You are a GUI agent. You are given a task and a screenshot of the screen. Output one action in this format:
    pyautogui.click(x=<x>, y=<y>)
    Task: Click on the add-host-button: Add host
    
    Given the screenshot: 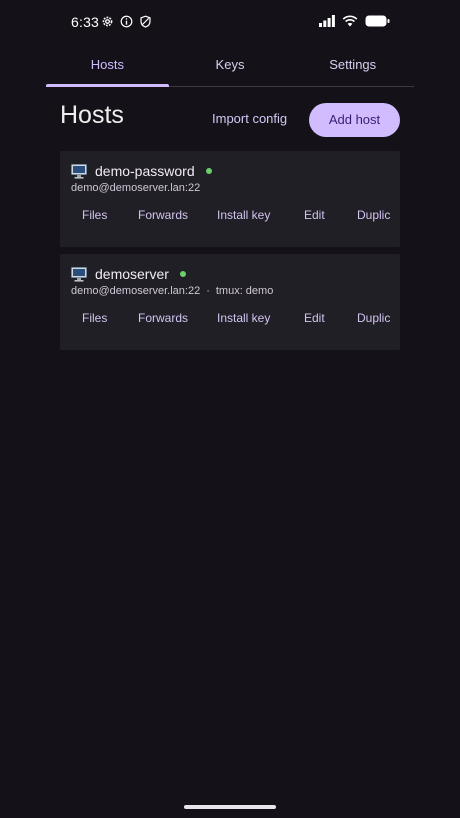 What is the action you would take?
    pyautogui.click(x=354, y=120)
    